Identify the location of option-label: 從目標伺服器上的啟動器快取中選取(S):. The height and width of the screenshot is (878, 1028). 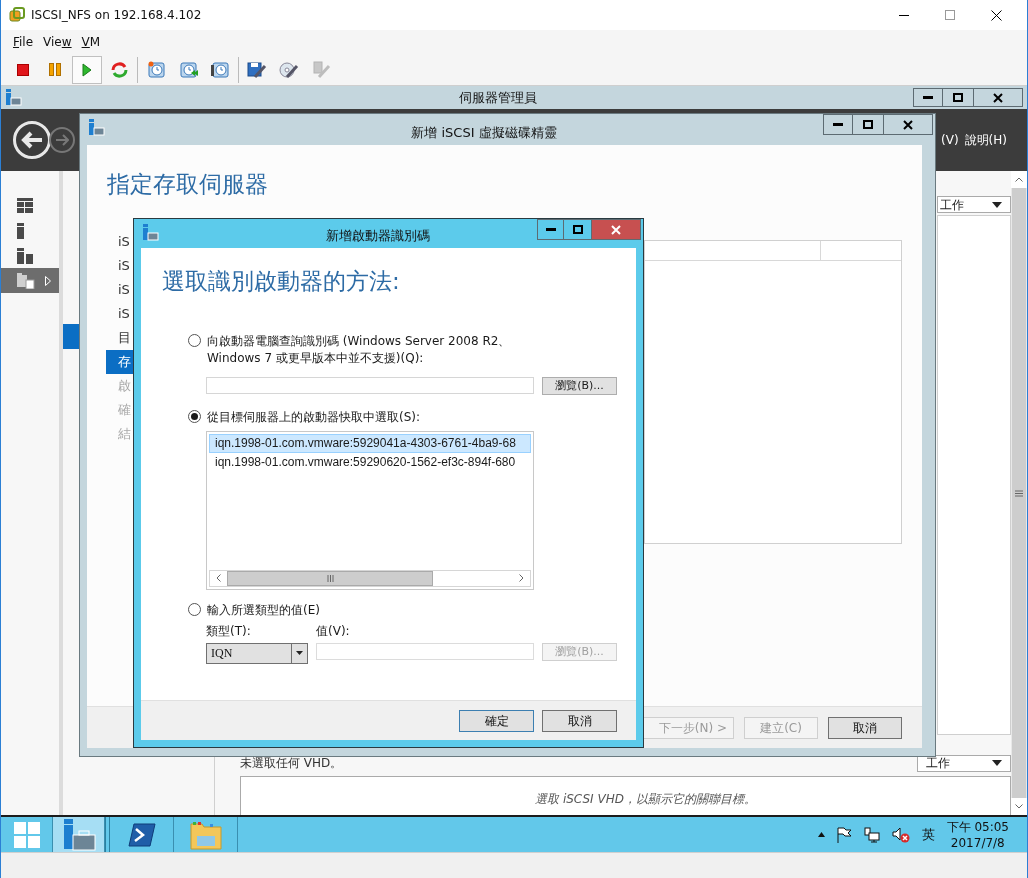
(314, 417).